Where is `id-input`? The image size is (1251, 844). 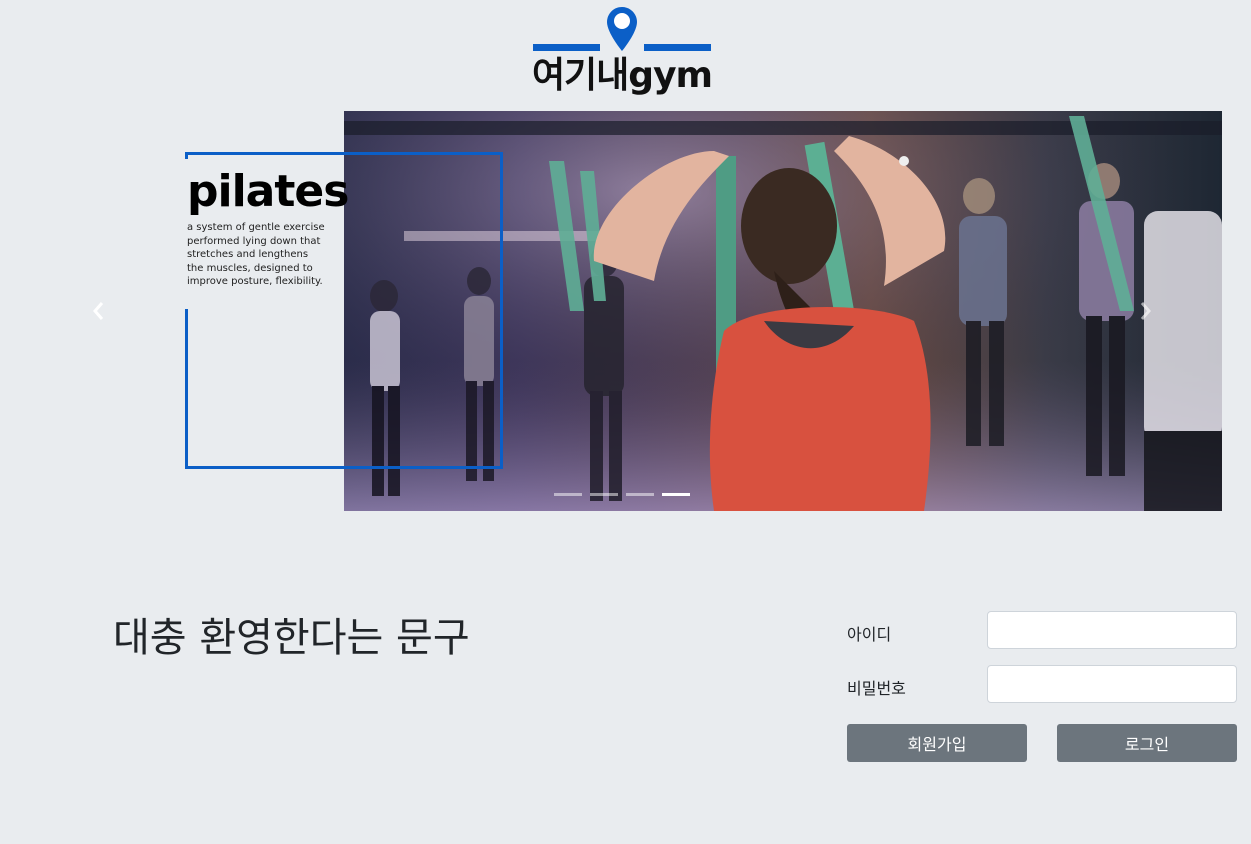
id-input is located at coordinates (1112, 630).